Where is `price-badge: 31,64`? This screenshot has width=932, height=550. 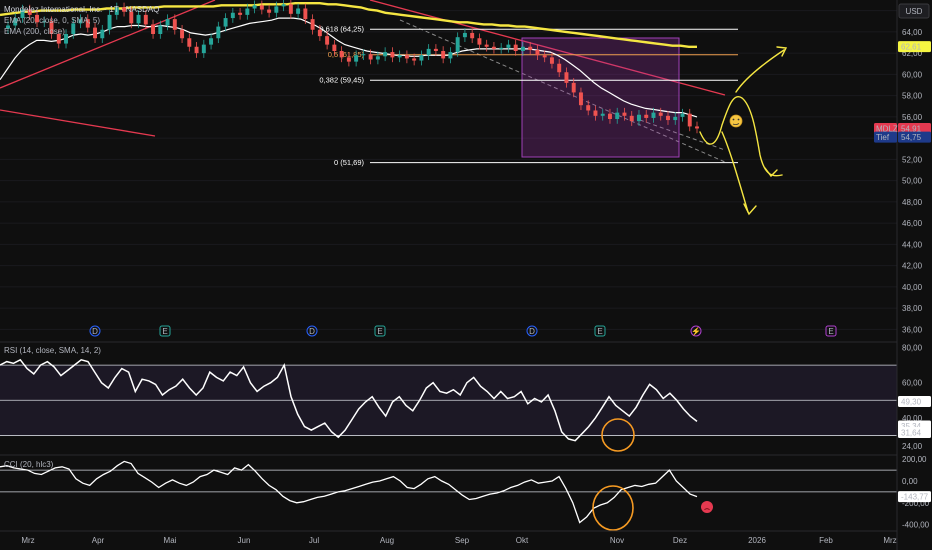 price-badge: 31,64 is located at coordinates (914, 433).